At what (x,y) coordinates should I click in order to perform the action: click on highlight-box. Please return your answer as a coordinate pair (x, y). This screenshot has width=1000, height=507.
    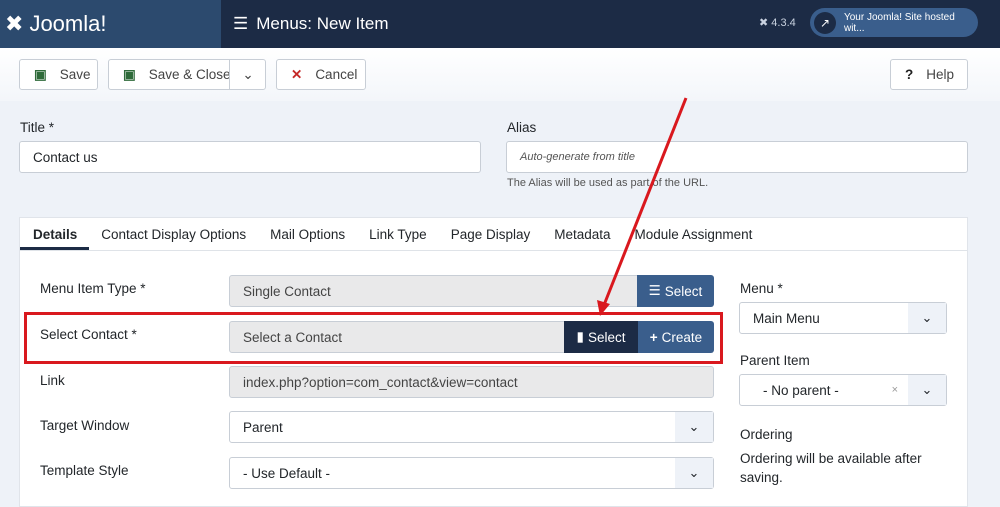
    Looking at the image, I should click on (373, 338).